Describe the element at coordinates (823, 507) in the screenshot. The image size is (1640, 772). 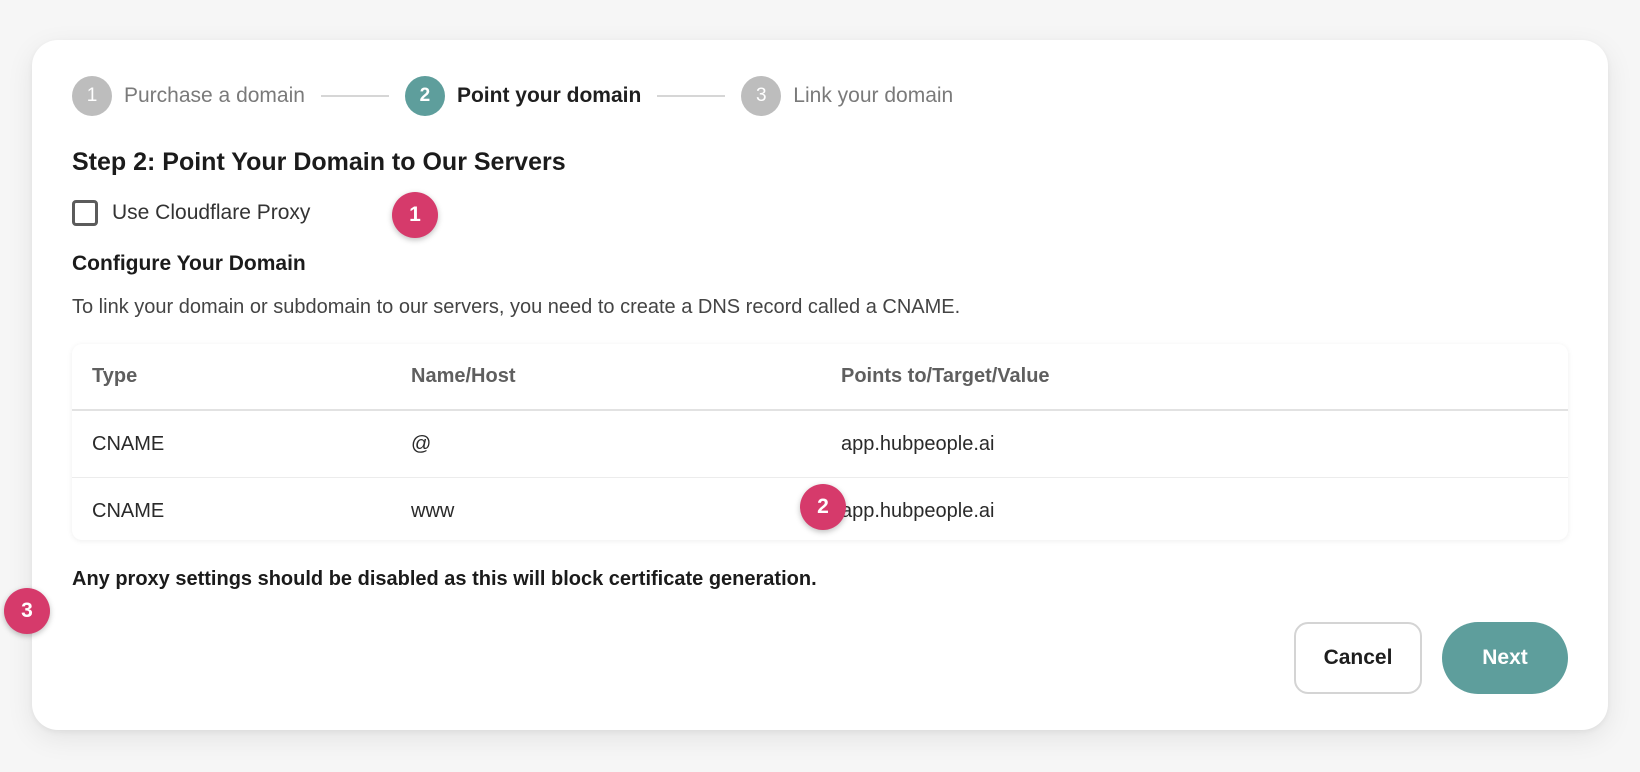
I see `annotation-marker-2: 2` at that location.